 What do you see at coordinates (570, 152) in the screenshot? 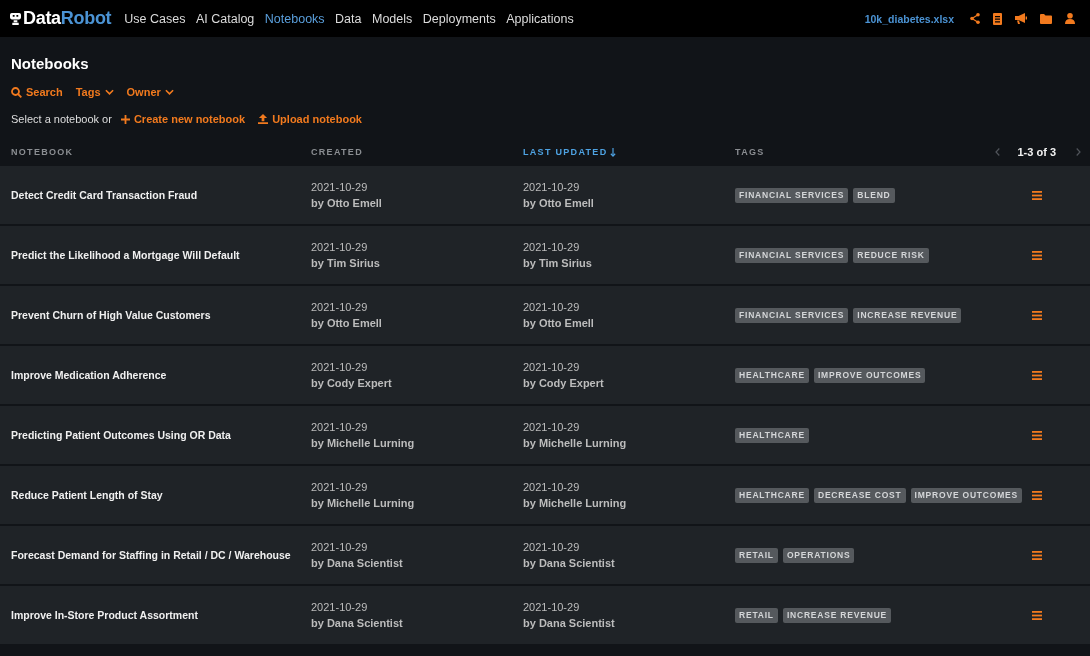
I see `column-header: LAST UPDATED` at bounding box center [570, 152].